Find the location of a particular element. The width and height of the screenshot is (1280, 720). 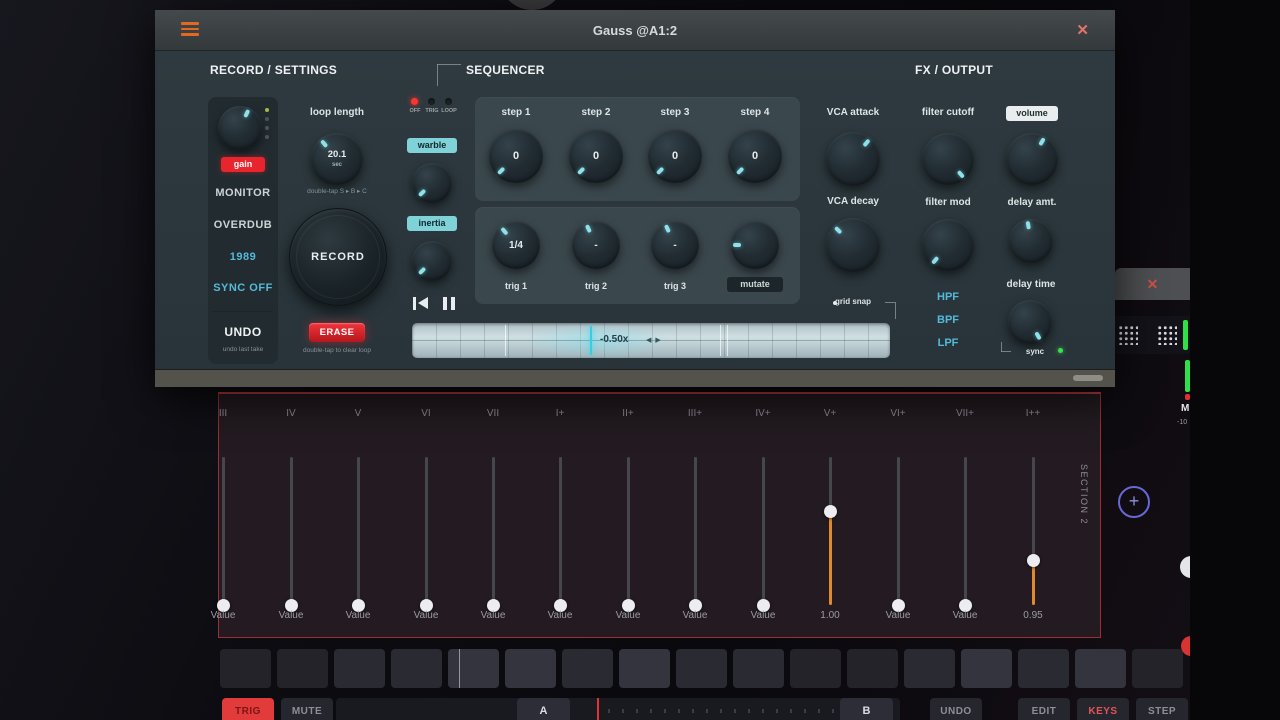

sync-off-toggle: SYNC OFF is located at coordinates (243, 288).